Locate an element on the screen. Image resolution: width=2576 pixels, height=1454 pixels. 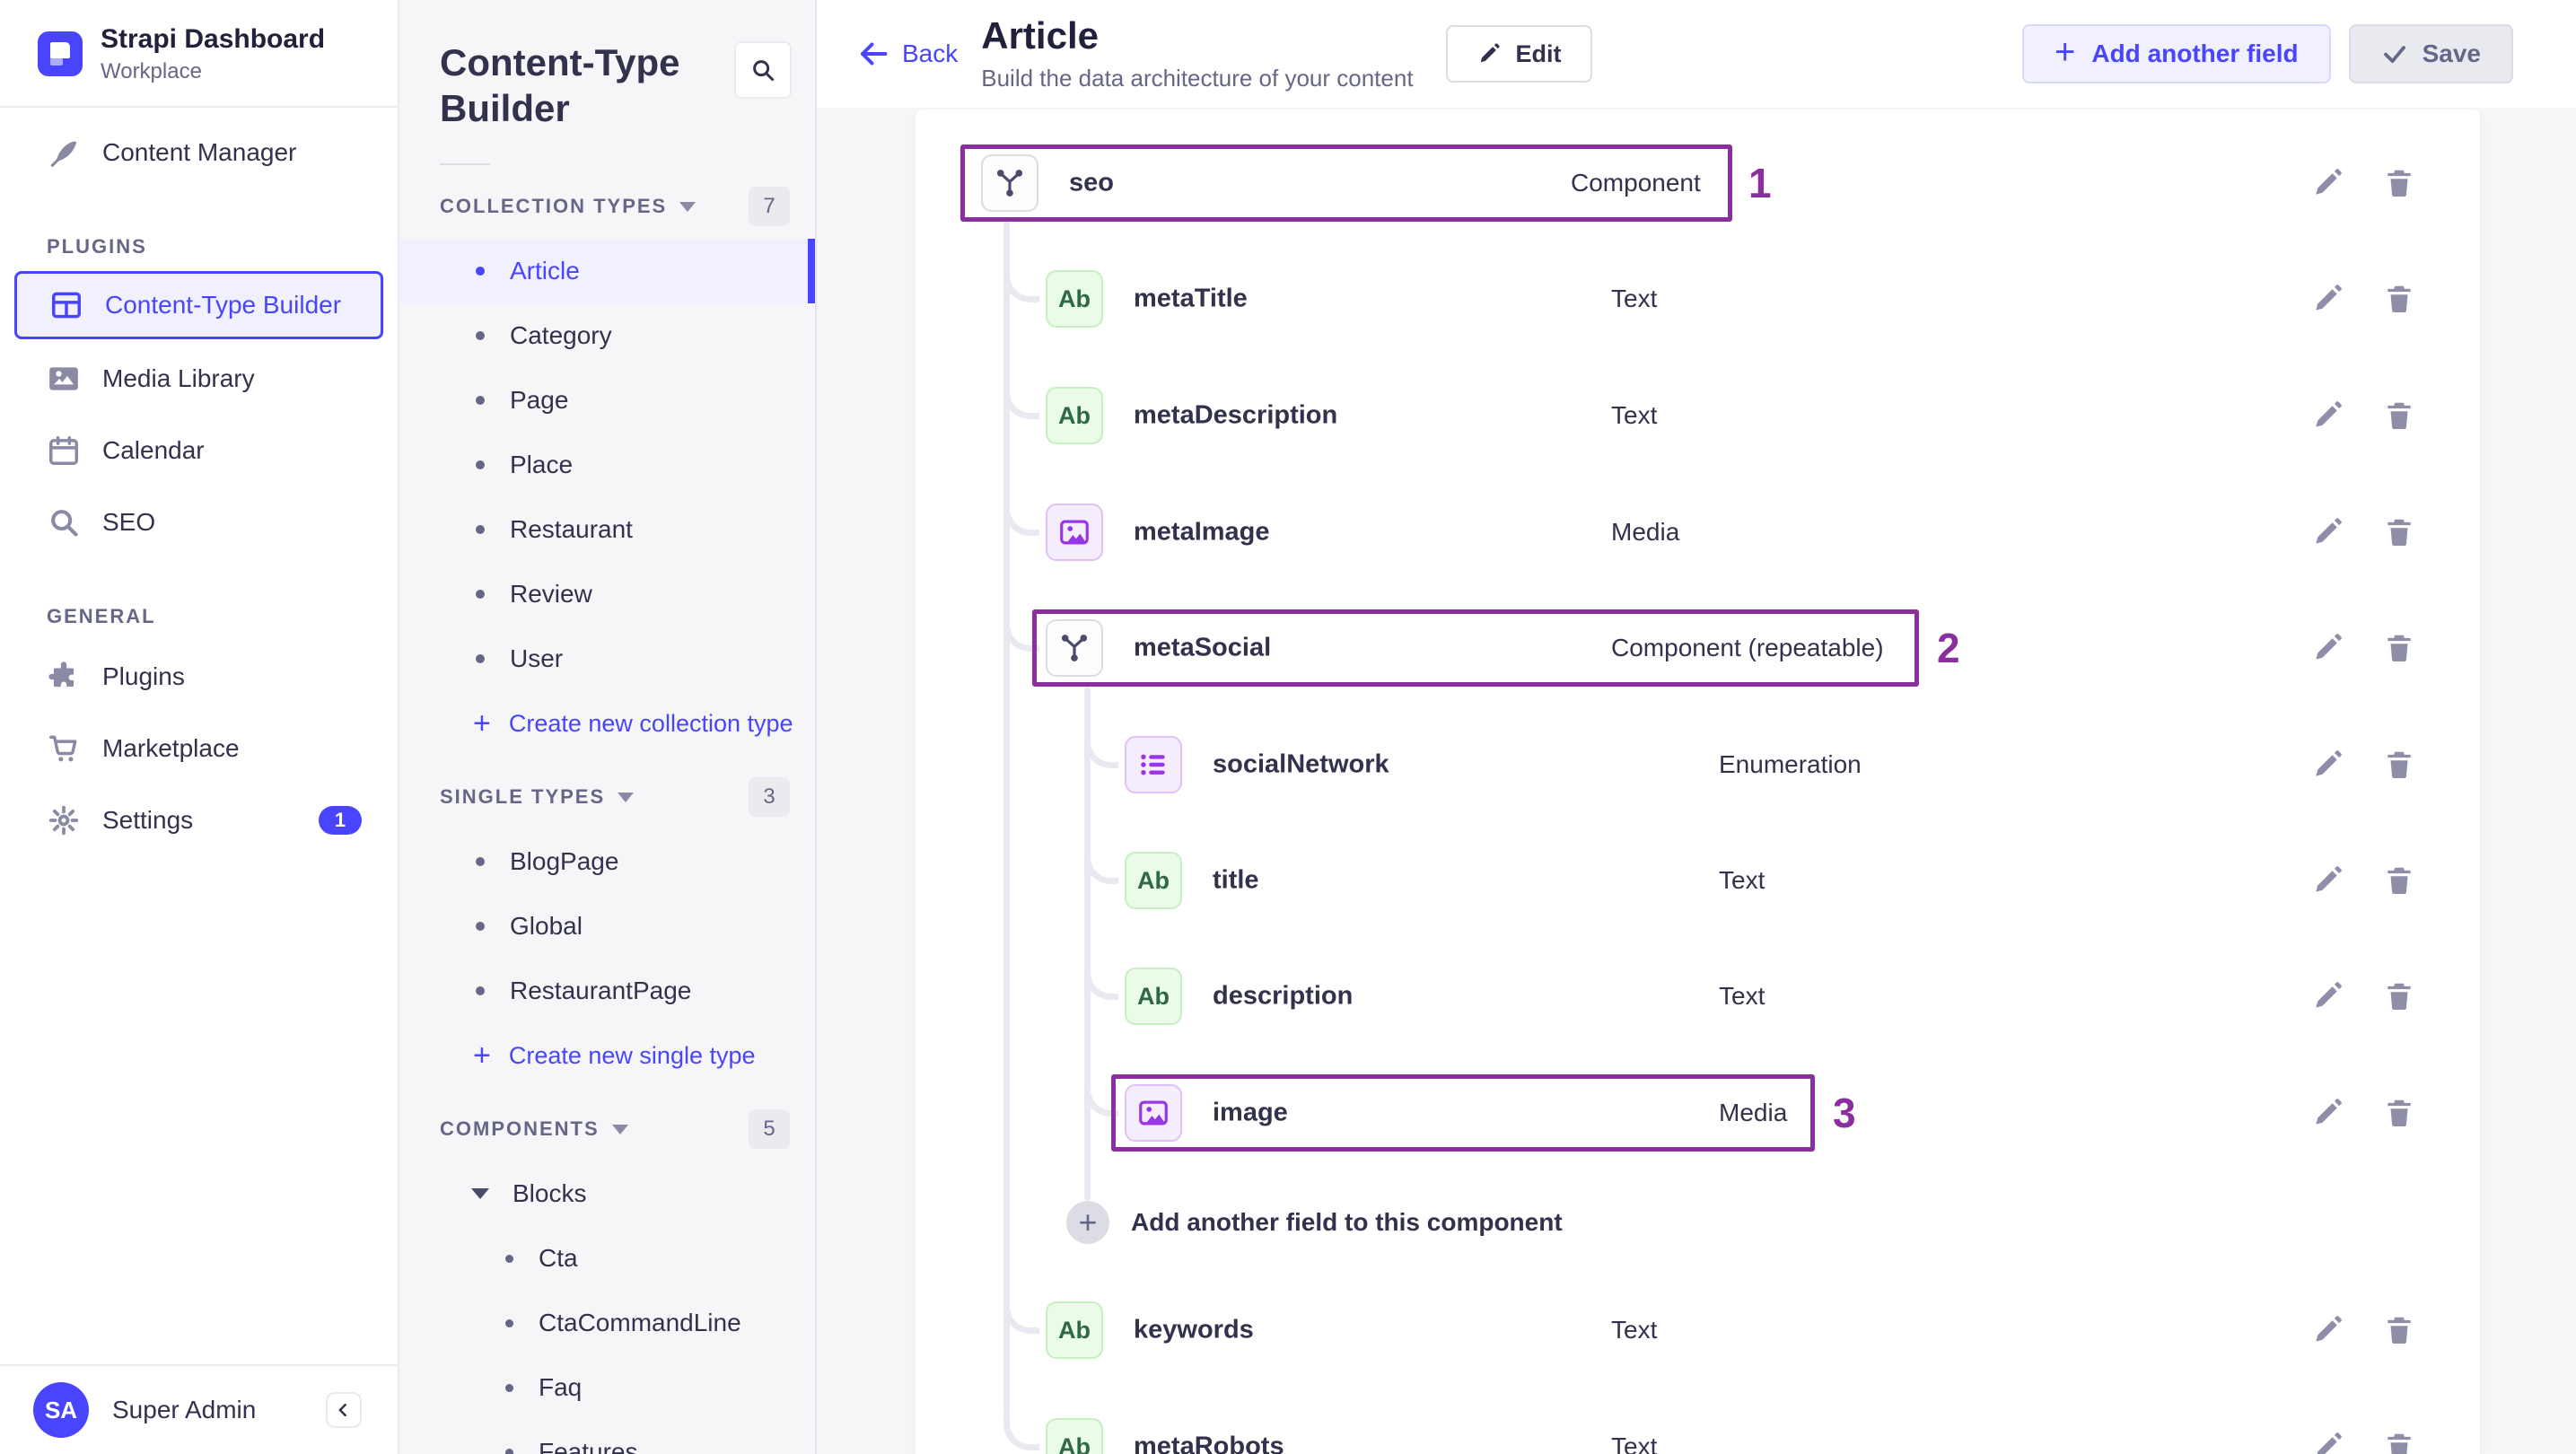
save-label: Save is located at coordinates (2451, 53).